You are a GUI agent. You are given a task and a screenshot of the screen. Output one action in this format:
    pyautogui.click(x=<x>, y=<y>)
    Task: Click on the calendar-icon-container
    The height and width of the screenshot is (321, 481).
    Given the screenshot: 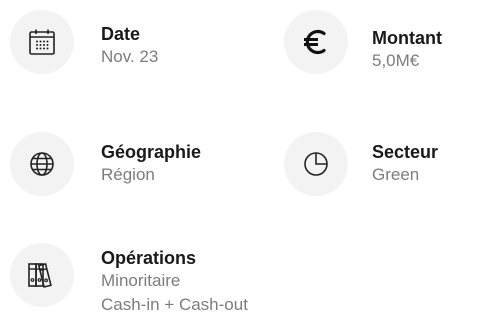 What is the action you would take?
    pyautogui.click(x=42, y=42)
    